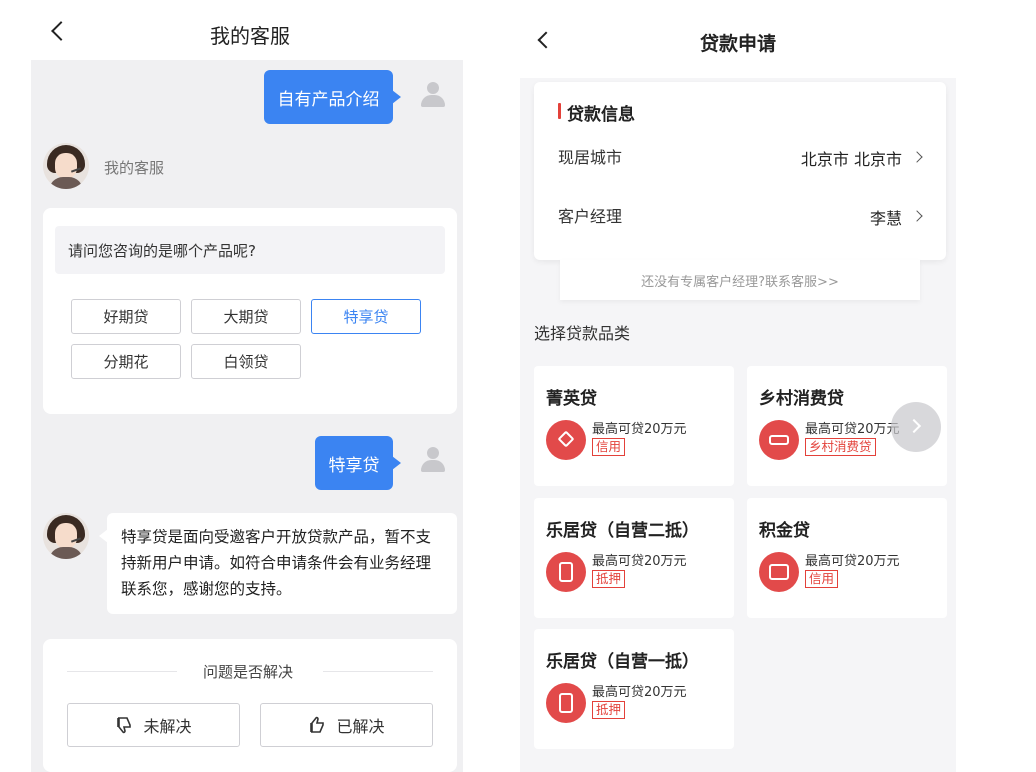  Describe the element at coordinates (366, 316) in the screenshot. I see `option-texiangdai-button: 特享贷` at that location.